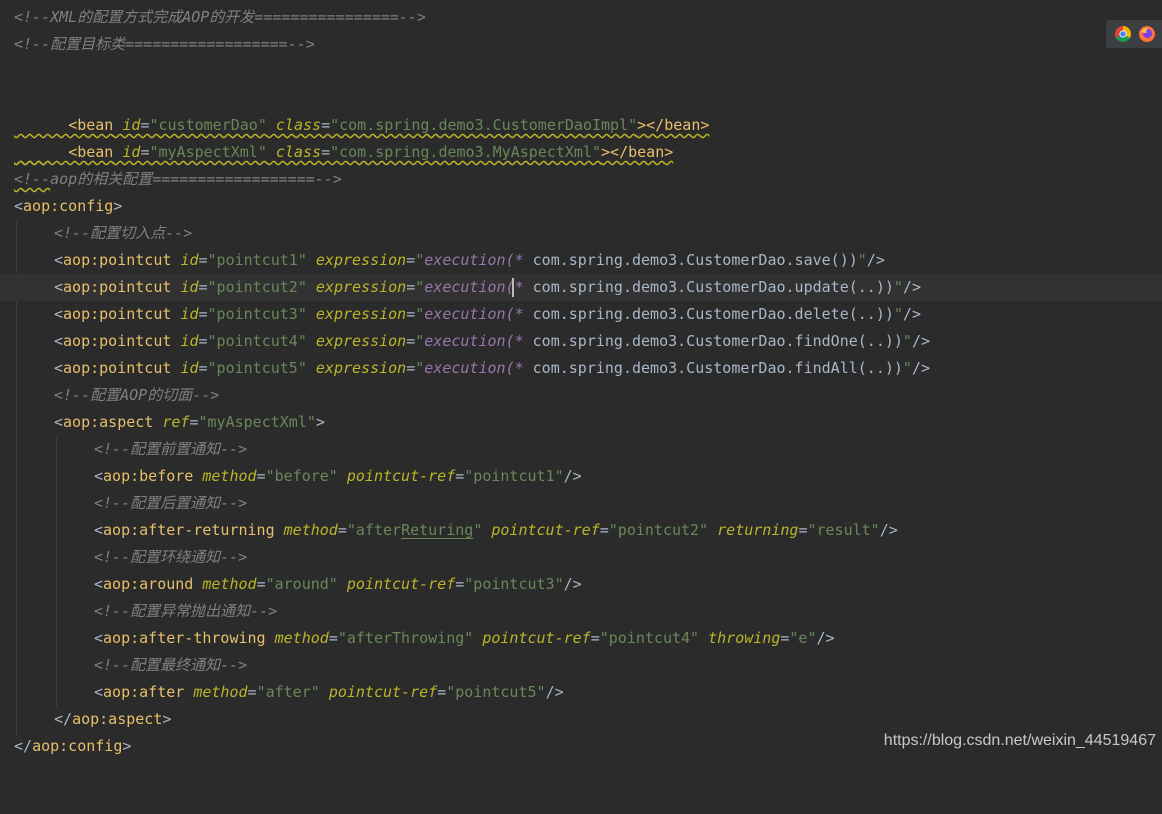 Image resolution: width=1162 pixels, height=814 pixels. I want to click on comment-text: <!--配置环绕通知-->, so click(171, 557).